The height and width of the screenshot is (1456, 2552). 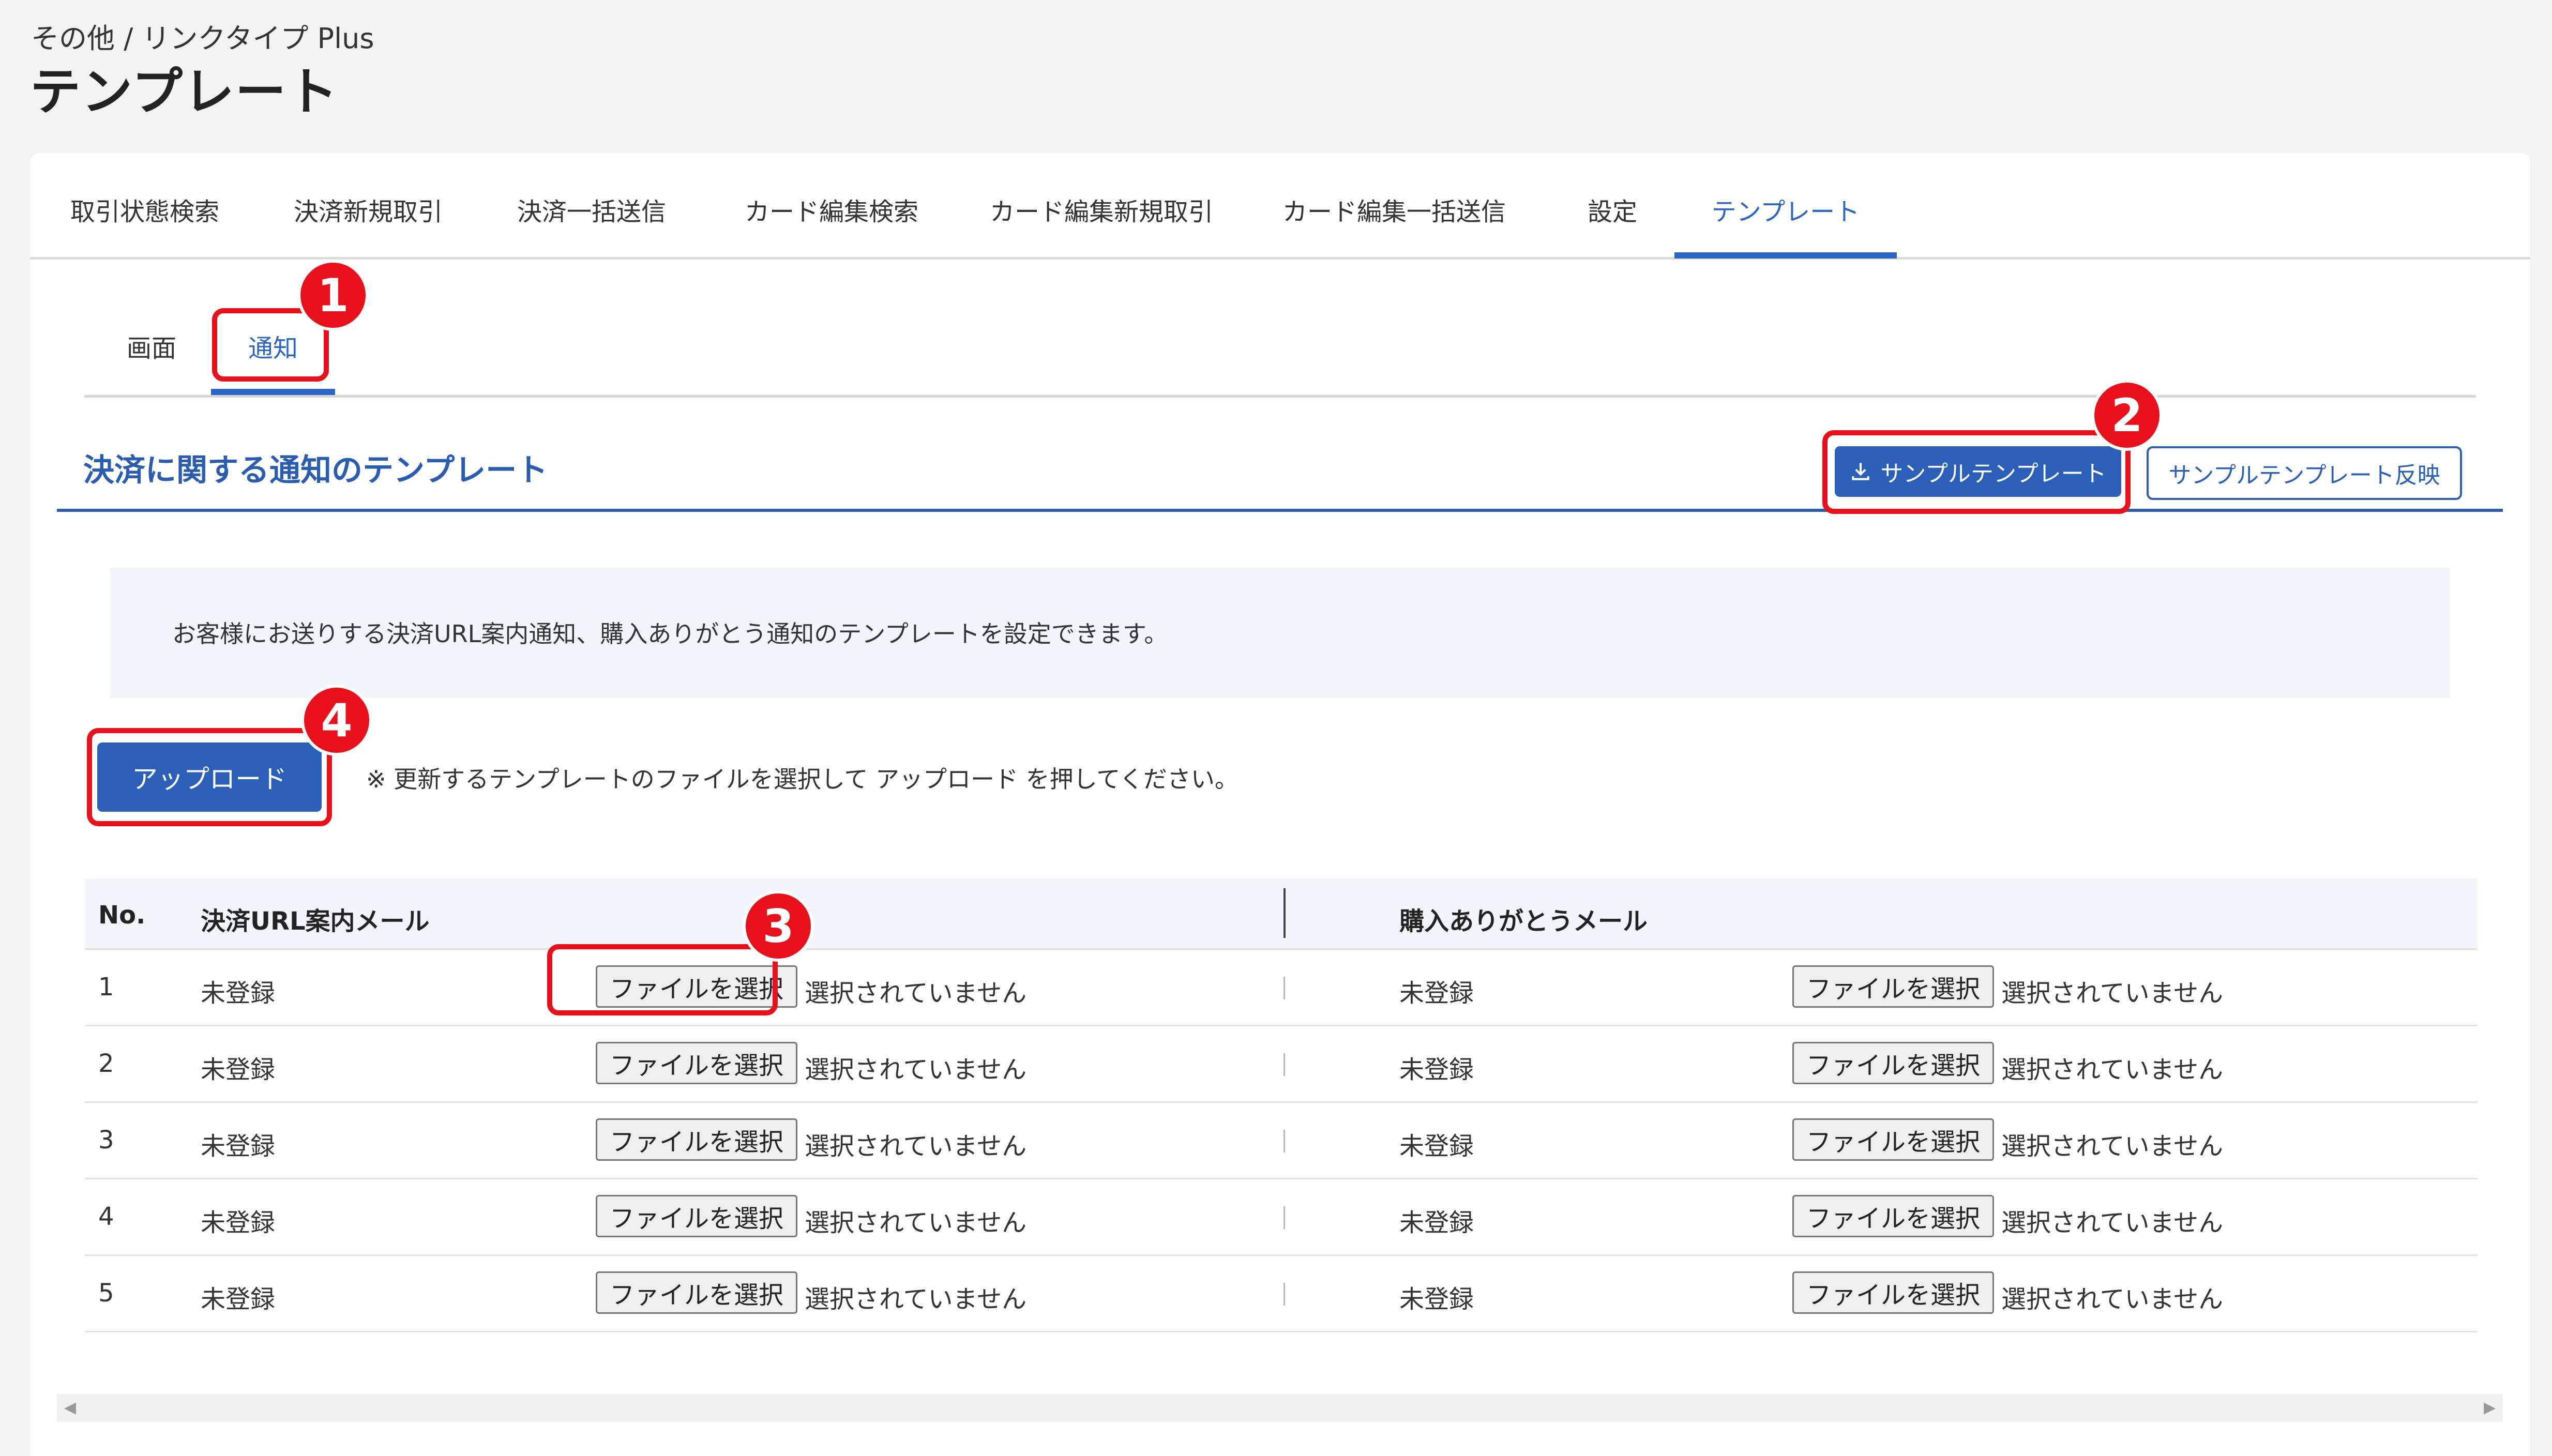 I want to click on tab-card-bulk: カード編集一括送信, so click(x=1394, y=225).